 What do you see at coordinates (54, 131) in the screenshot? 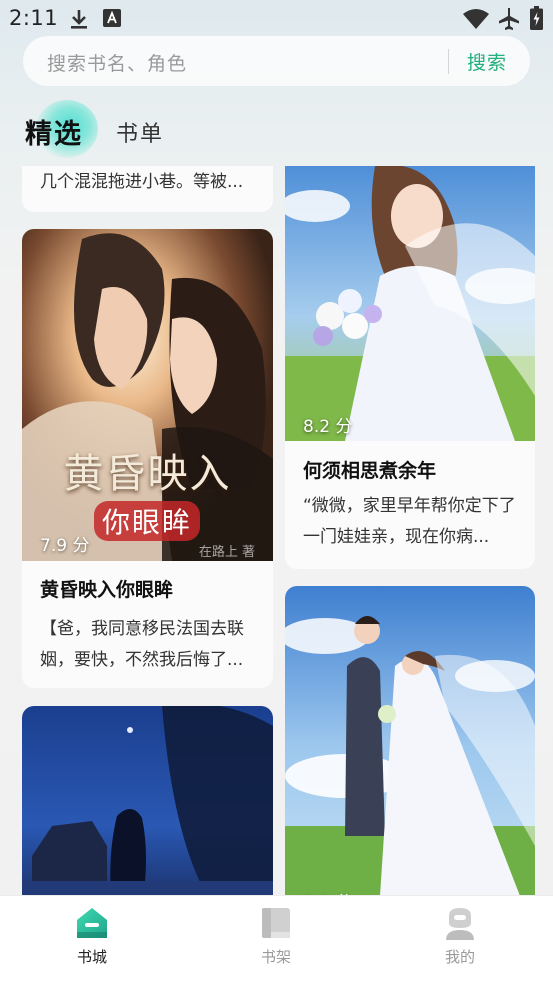
I see `tab-featured: 精选` at bounding box center [54, 131].